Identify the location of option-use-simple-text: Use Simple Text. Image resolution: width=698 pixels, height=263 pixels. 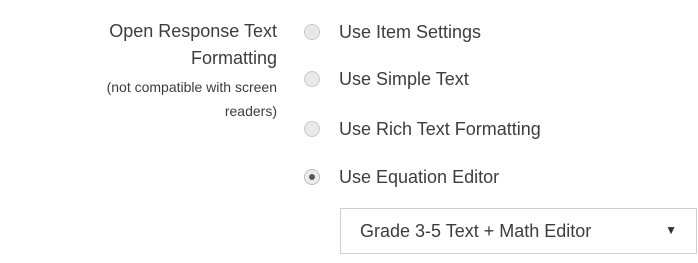
(386, 79).